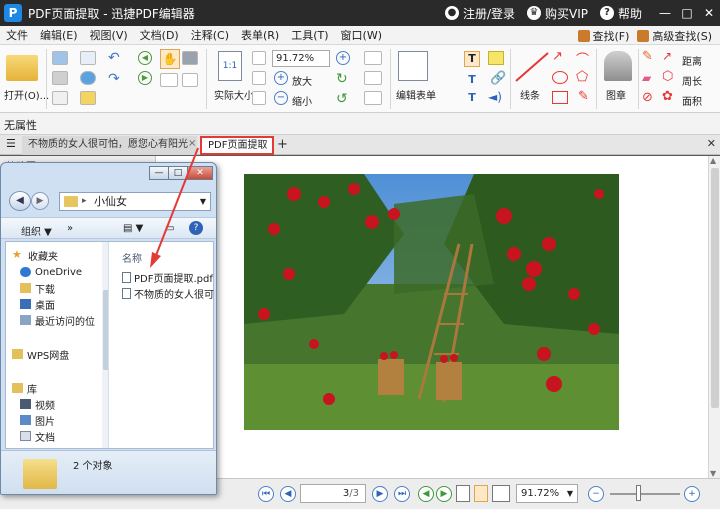 The image size is (720, 509). Describe the element at coordinates (266, 494) in the screenshot. I see `first-page-icon: ⏮` at that location.